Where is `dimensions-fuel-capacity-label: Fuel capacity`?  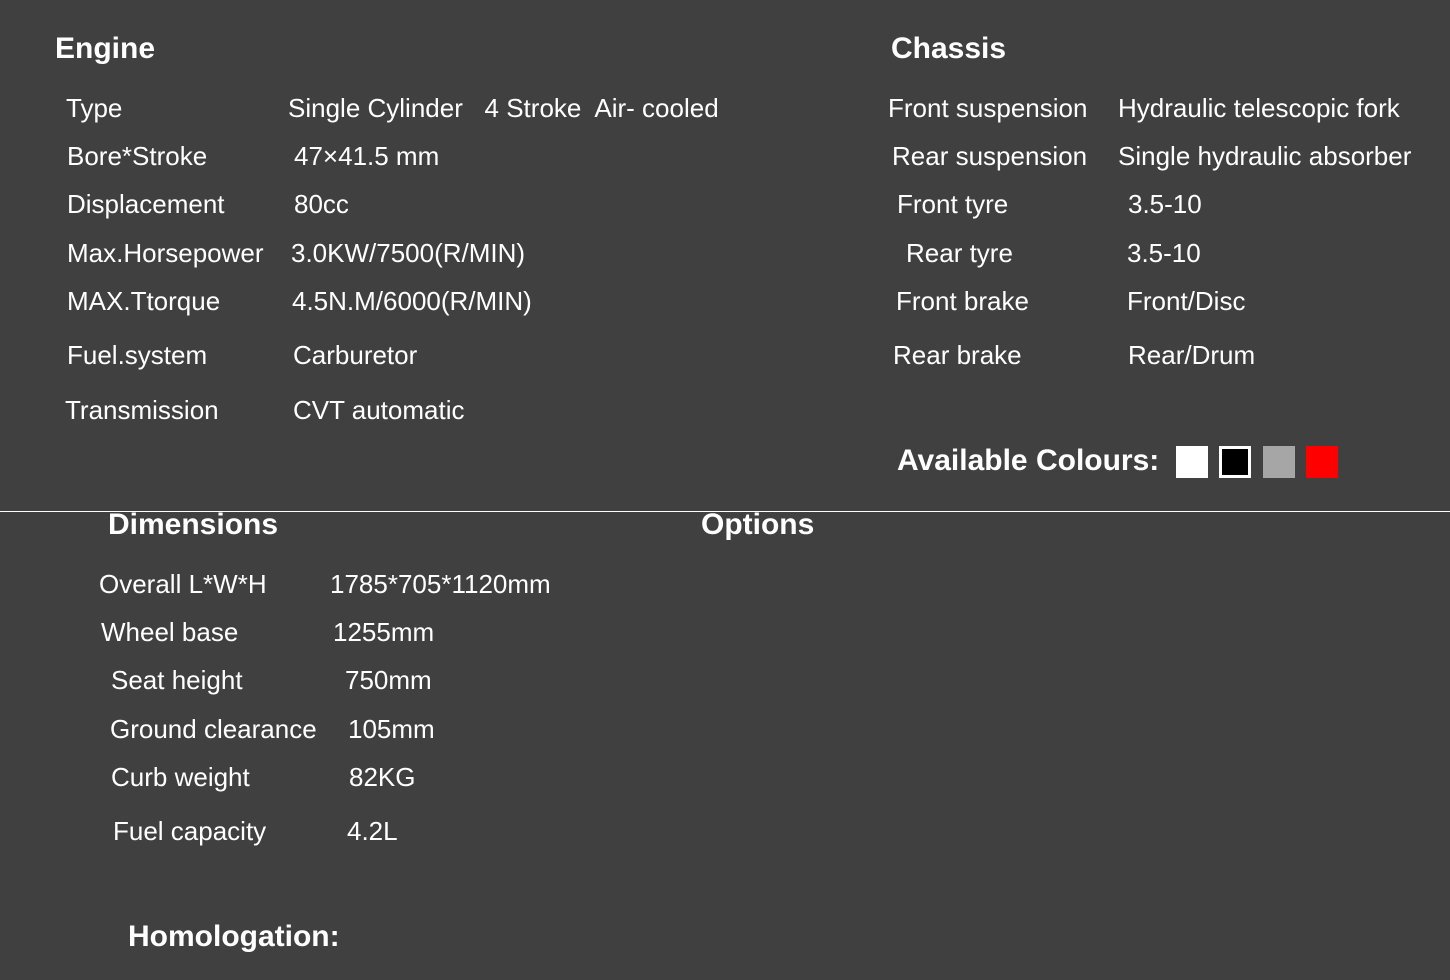
dimensions-fuel-capacity-label: Fuel capacity is located at coordinates (190, 831).